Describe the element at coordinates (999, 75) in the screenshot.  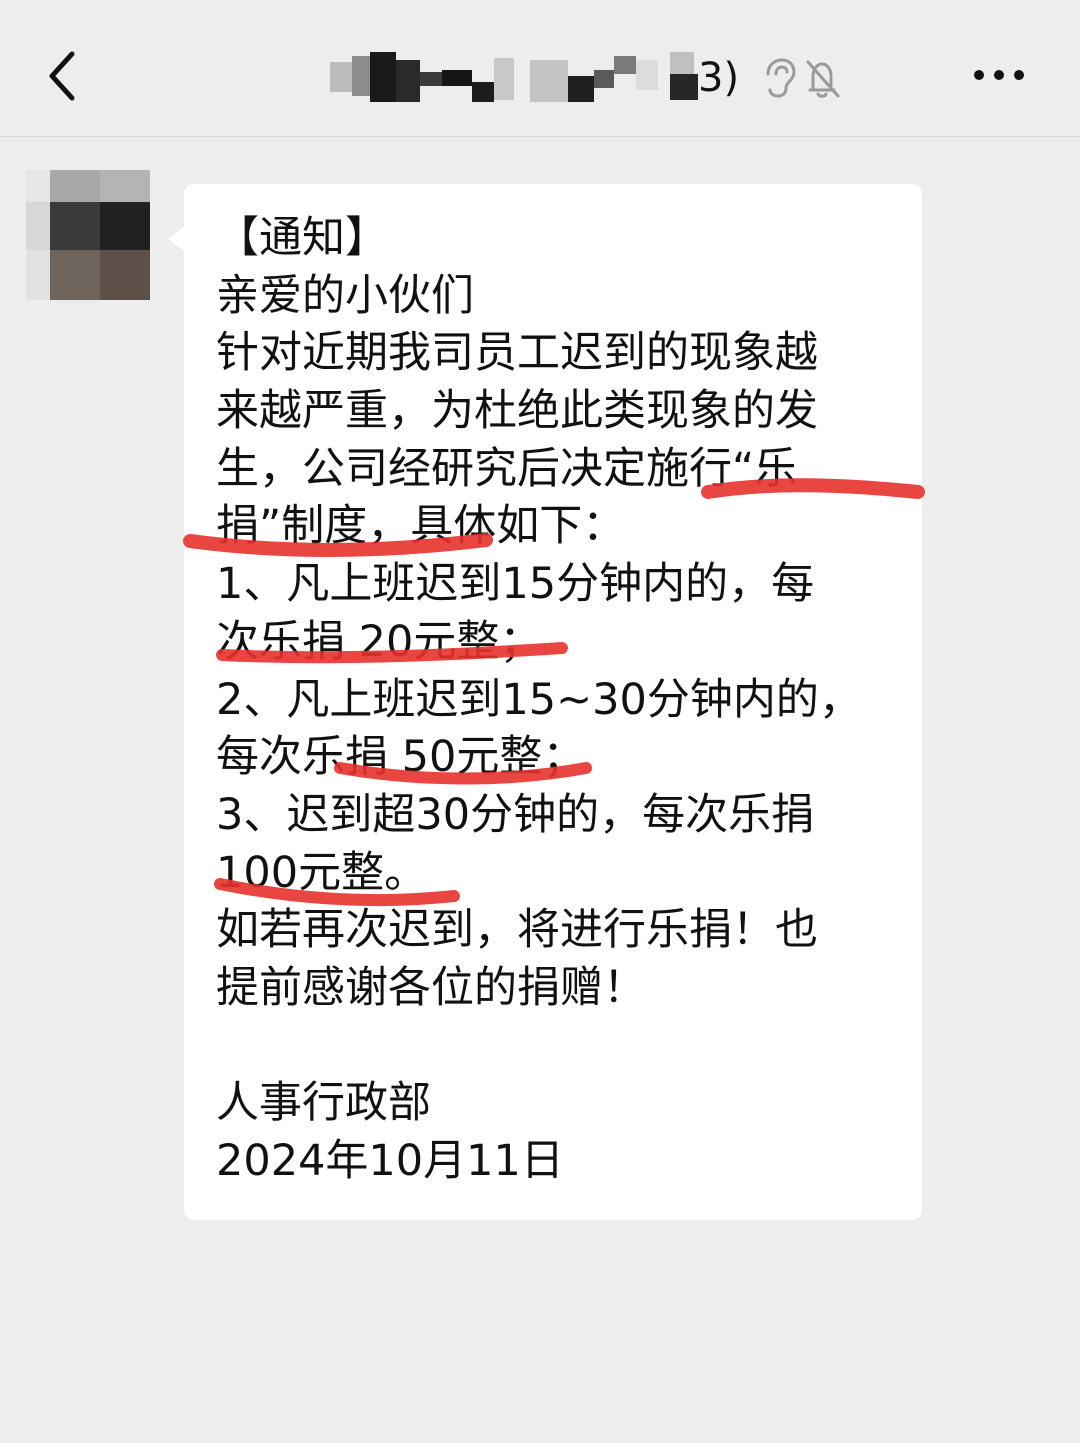
I see `more-icon` at that location.